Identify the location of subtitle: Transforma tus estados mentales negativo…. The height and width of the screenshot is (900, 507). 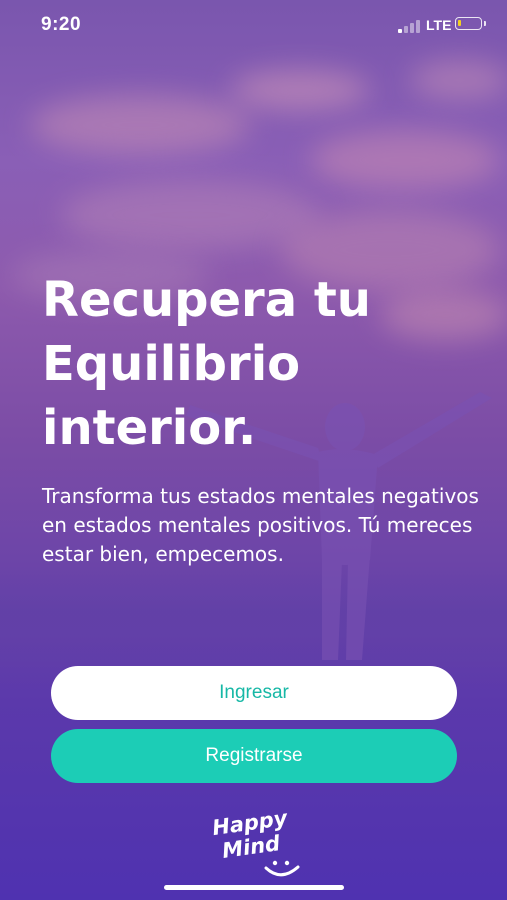
(260, 525).